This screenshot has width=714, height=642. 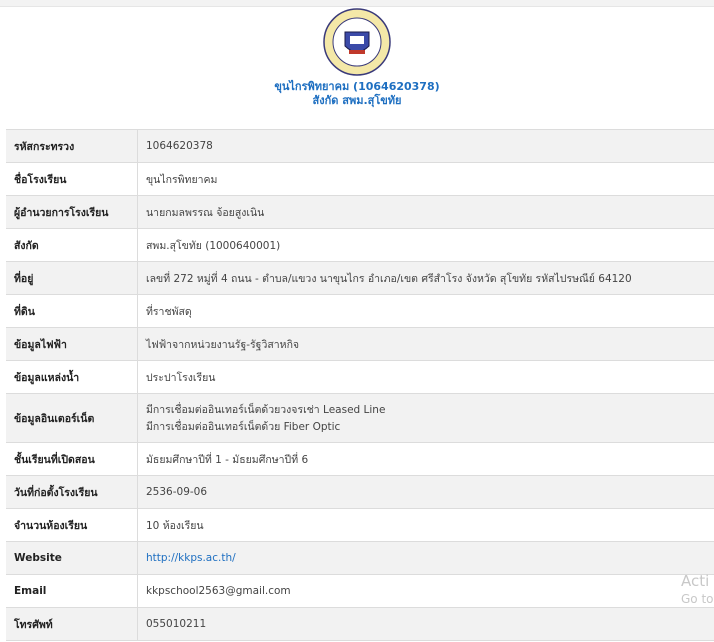 I want to click on table-row: รหัสกระทรวง 1064620378, so click(x=360, y=146).